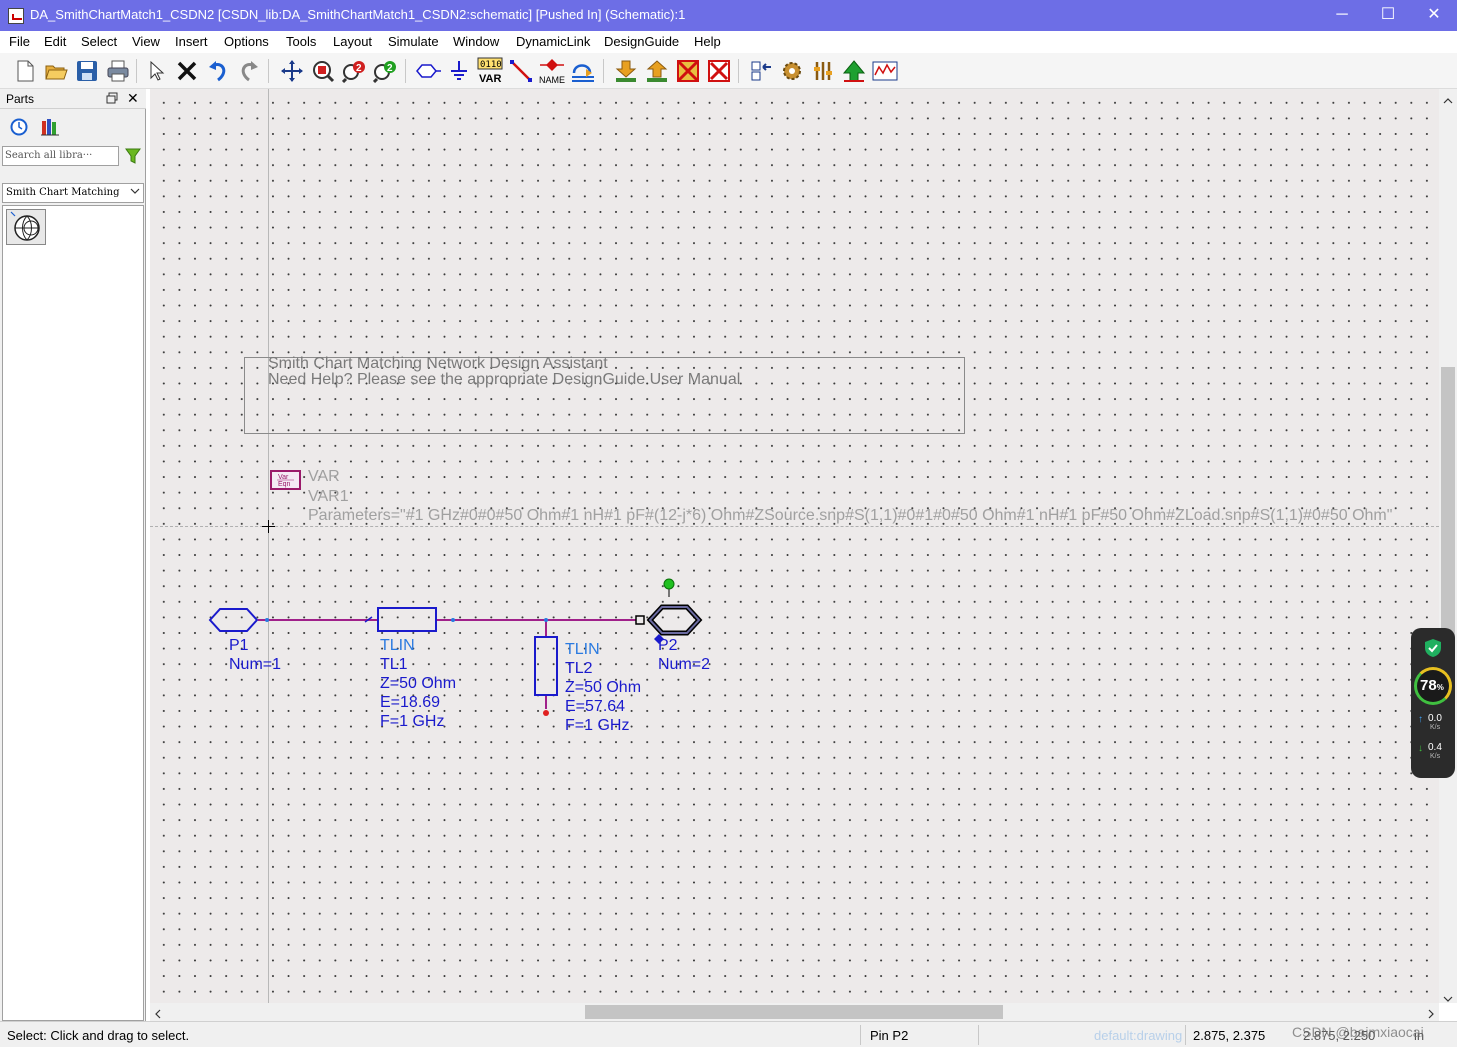 The image size is (1457, 1047). Describe the element at coordinates (792, 71) in the screenshot. I see `simulation-settings-icon` at that location.